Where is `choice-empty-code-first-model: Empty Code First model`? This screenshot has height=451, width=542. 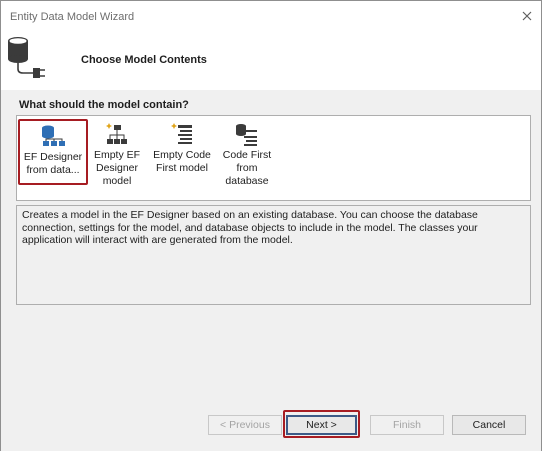 choice-empty-code-first-model: Empty Code First model is located at coordinates (182, 152).